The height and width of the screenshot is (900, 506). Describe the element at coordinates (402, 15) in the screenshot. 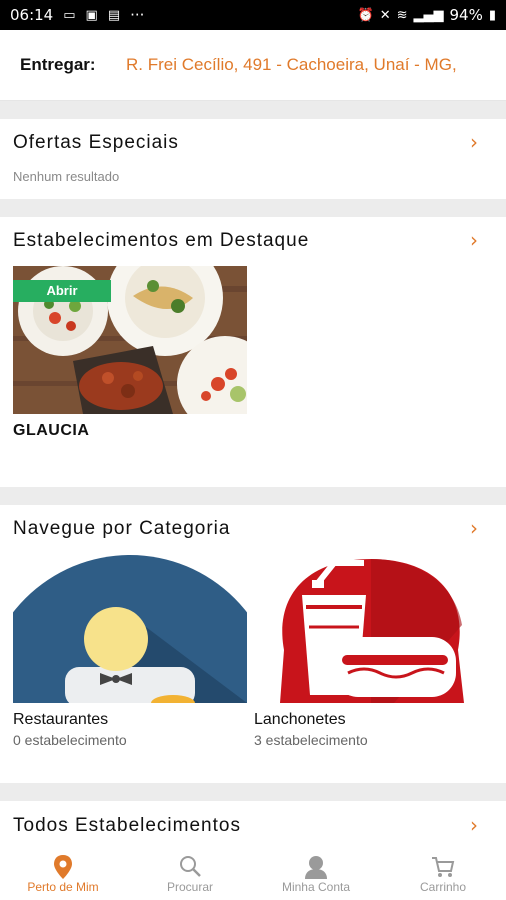

I see `wifi-icon: ≋` at that location.